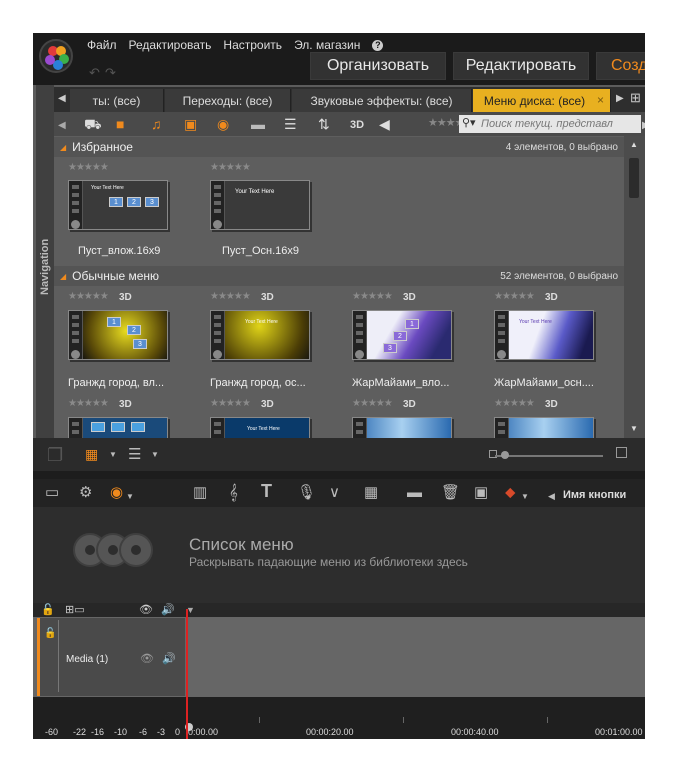  I want to click on edit-mode-button: Редактировать, so click(521, 66).